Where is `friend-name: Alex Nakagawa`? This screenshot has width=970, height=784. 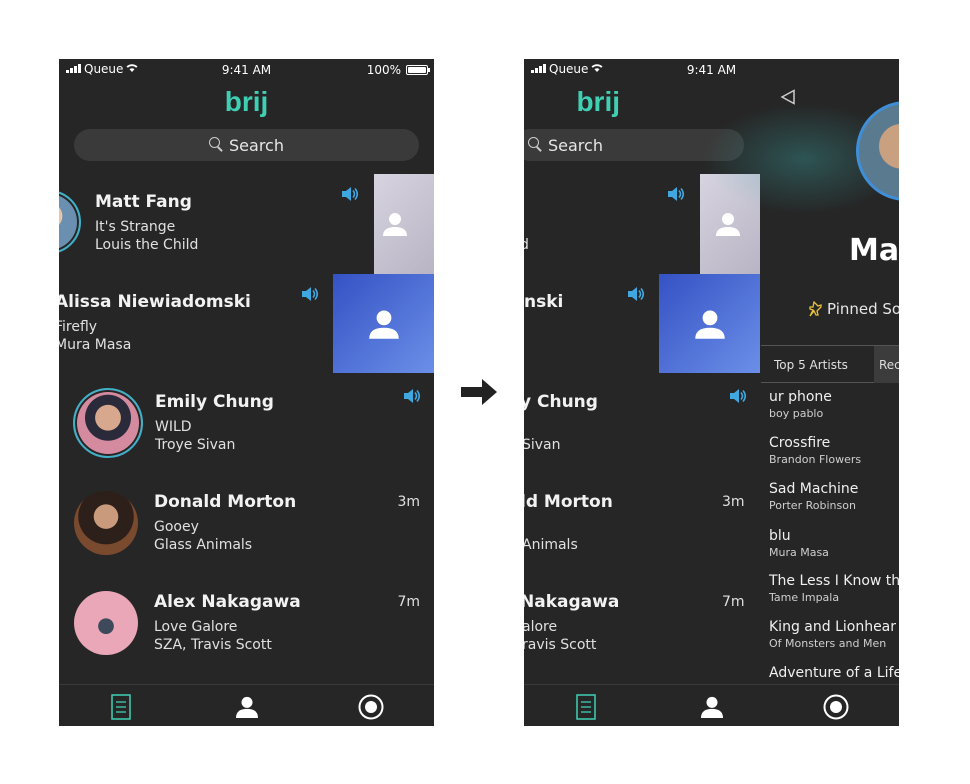
friend-name: Alex Nakagawa is located at coordinates (227, 602).